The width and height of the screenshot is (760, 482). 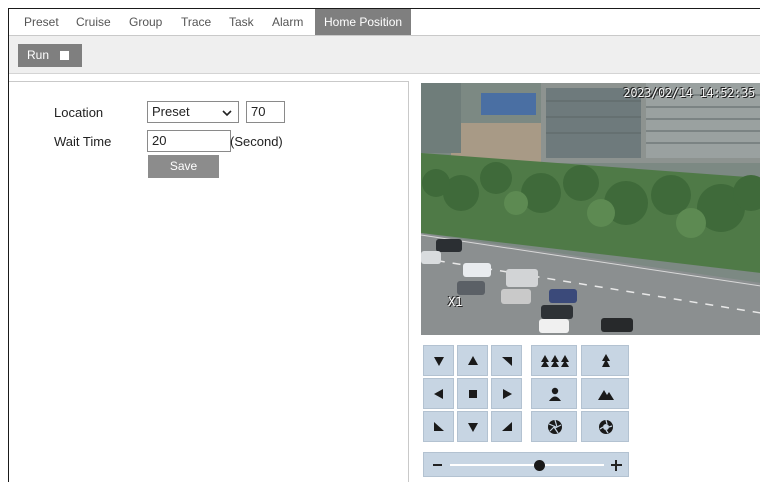 I want to click on wait-time-unit: (Second), so click(x=256, y=141).